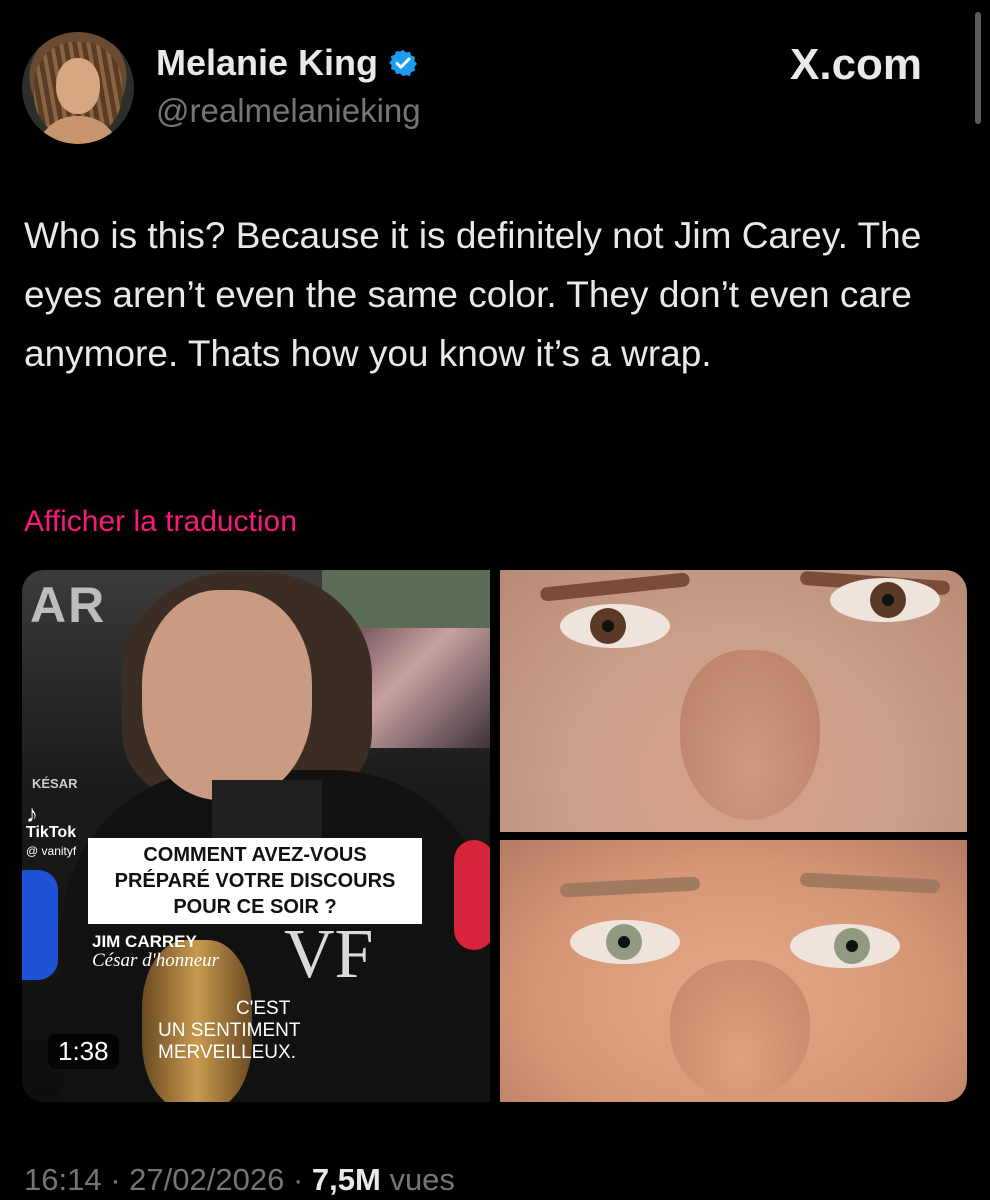  What do you see at coordinates (329, 954) in the screenshot?
I see `vf-watermark: VF` at bounding box center [329, 954].